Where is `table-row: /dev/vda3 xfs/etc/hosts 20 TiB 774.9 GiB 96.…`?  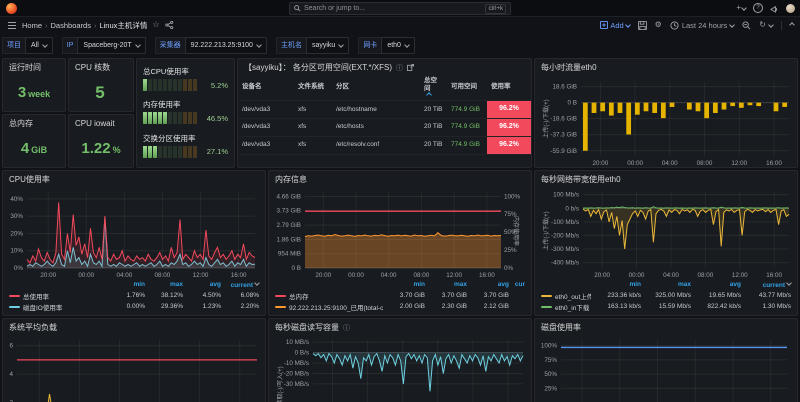 table-row: /dev/vda3 xfs/etc/hosts 20 TiB 774.9 GiB 96.… is located at coordinates (384, 128).